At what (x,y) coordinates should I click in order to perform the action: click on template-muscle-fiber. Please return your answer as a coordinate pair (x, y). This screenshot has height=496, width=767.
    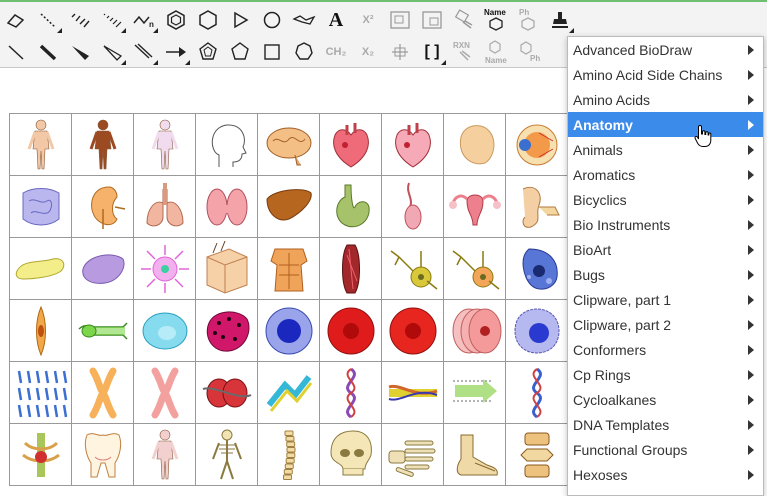
    Looking at the image, I should click on (351, 269).